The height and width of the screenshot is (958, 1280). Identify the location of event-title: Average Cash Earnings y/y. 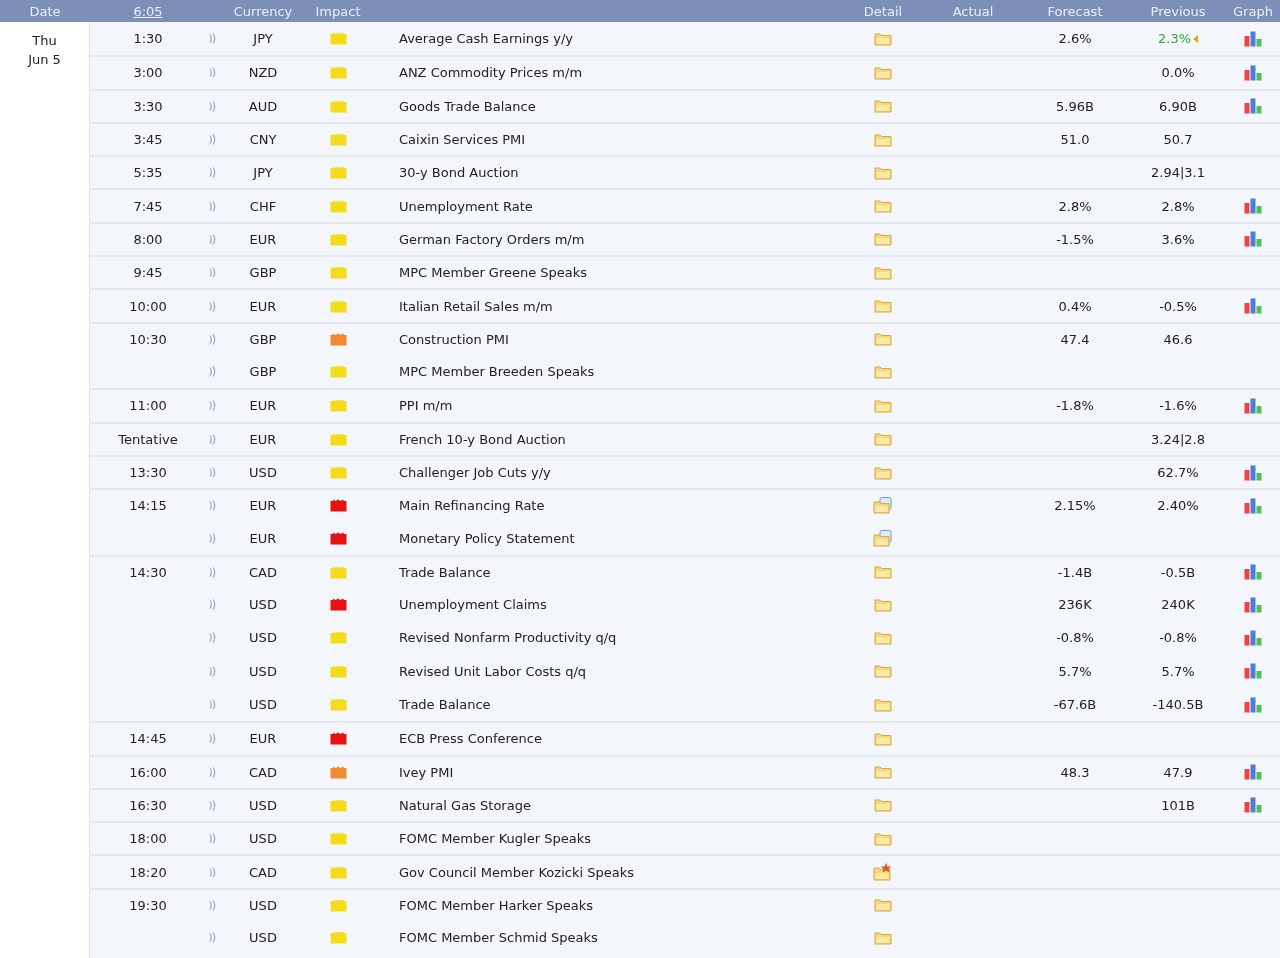
(486, 39).